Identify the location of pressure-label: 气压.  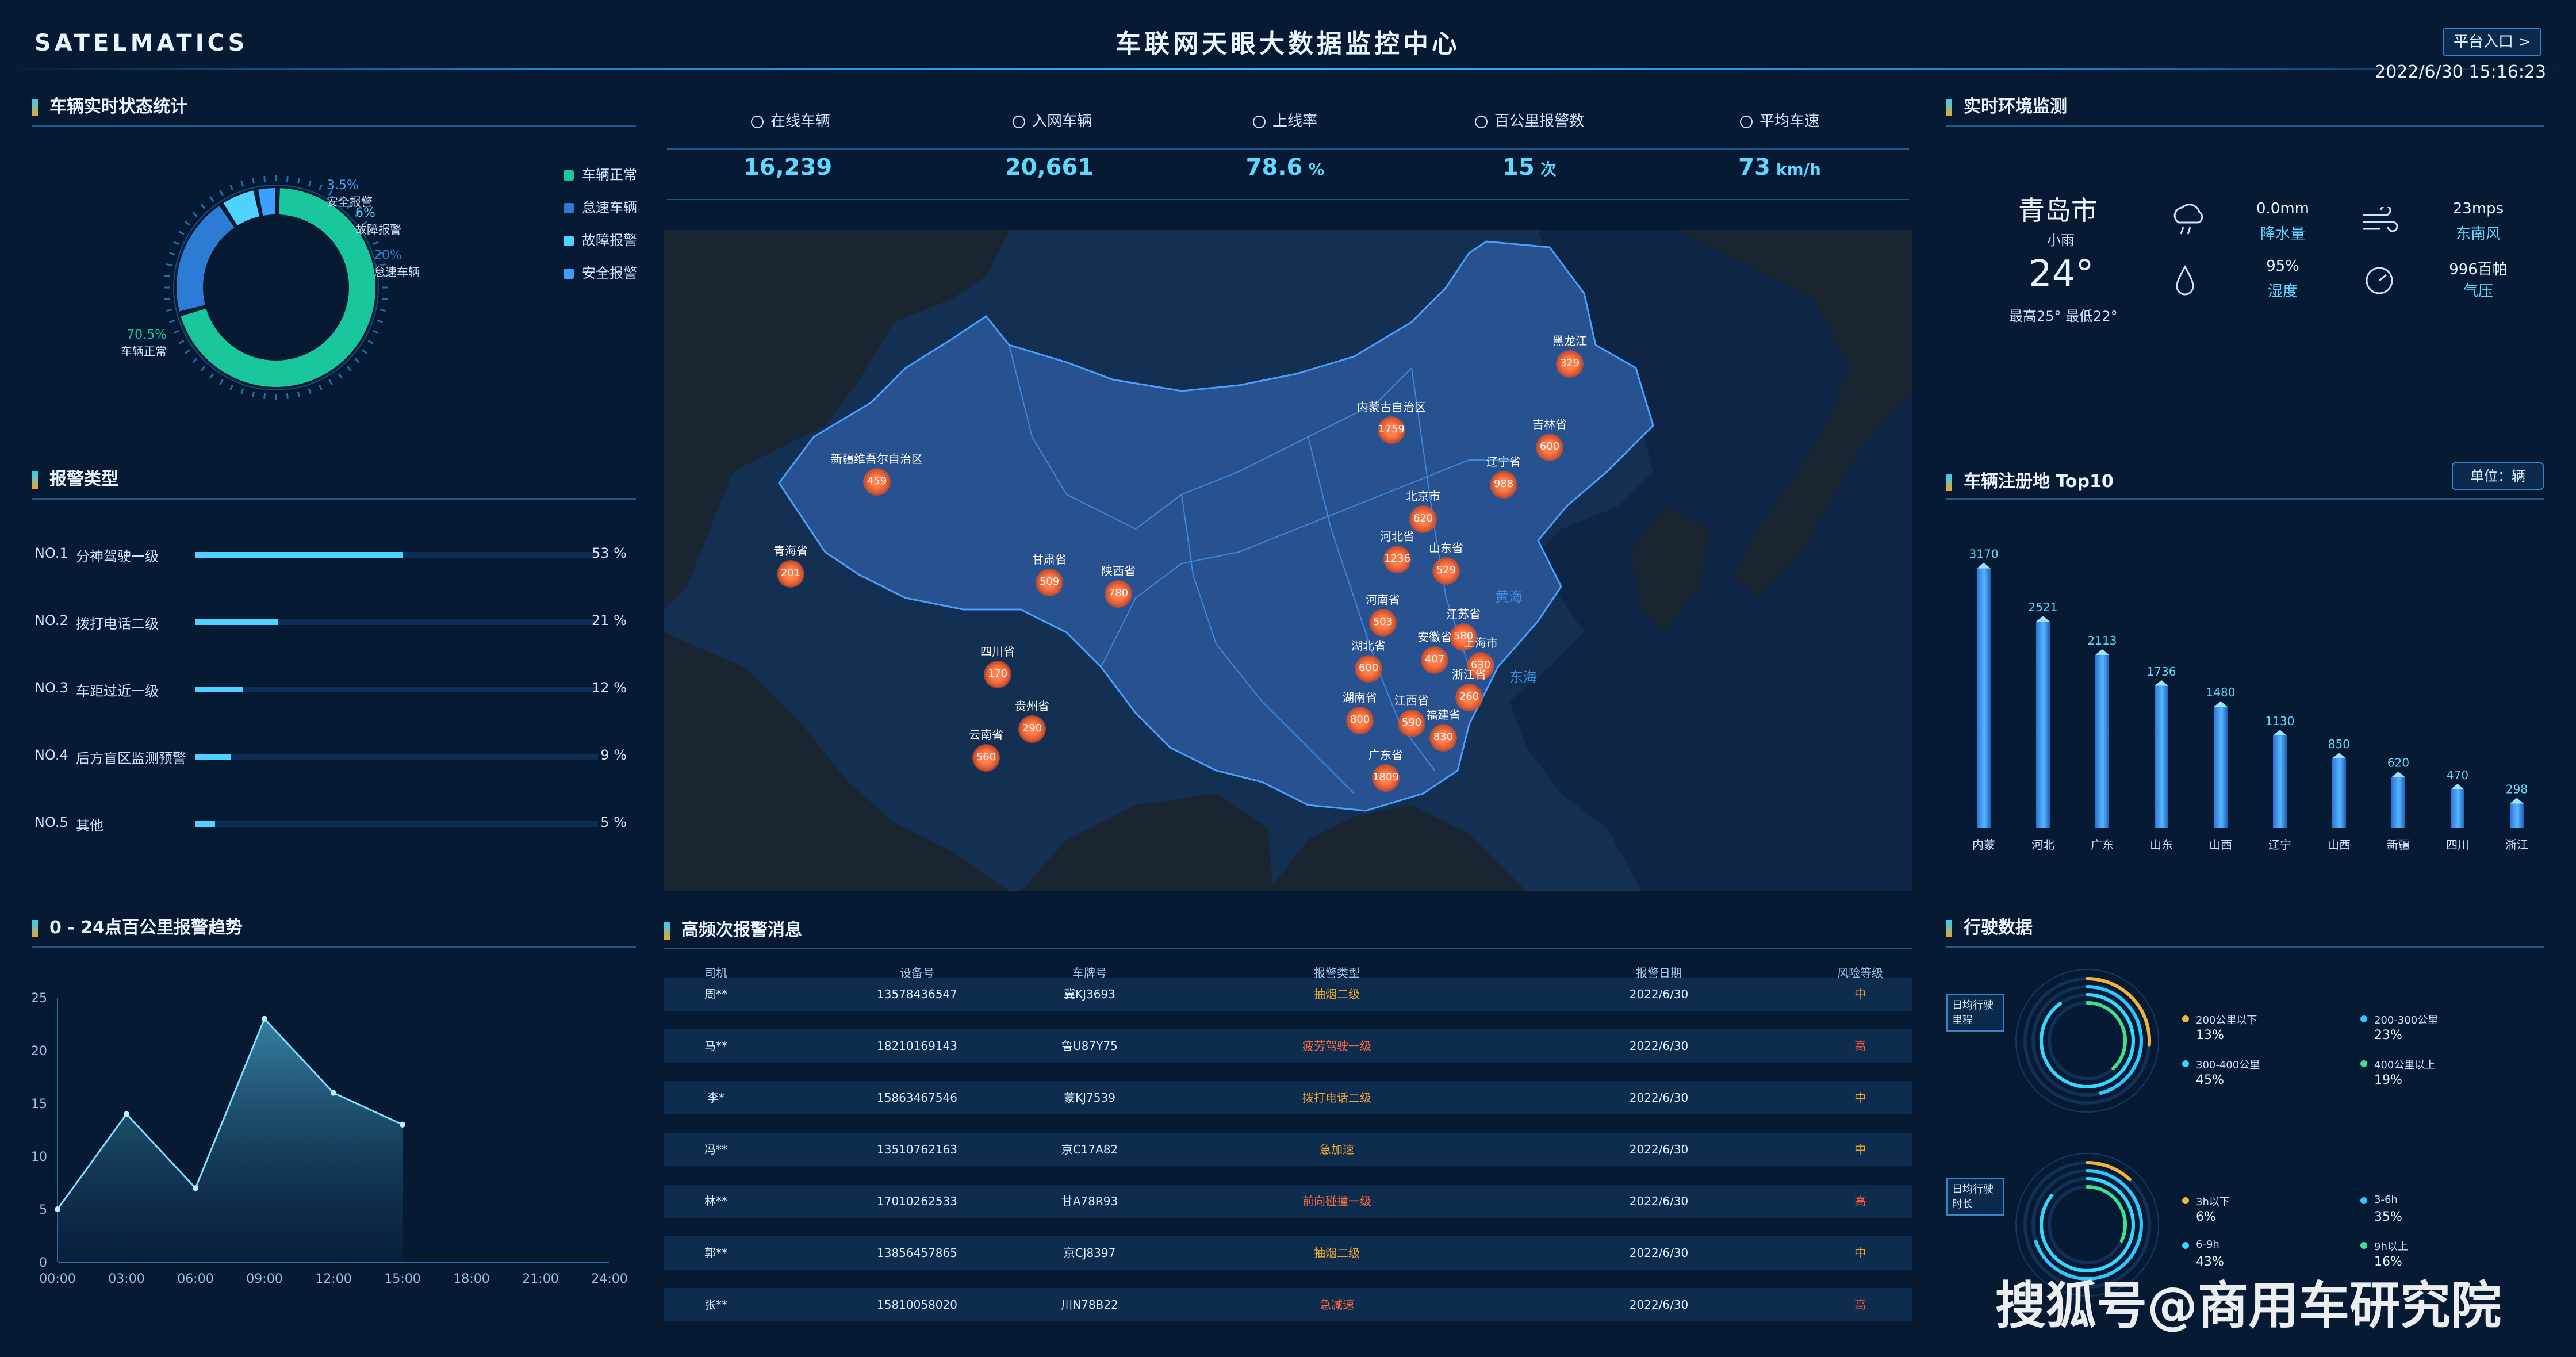
(2478, 291).